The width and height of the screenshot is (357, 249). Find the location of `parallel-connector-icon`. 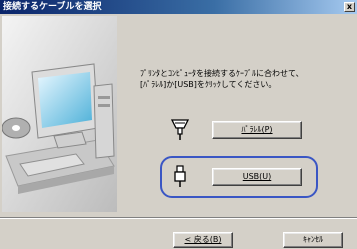

parallel-connector-icon is located at coordinates (180, 131).